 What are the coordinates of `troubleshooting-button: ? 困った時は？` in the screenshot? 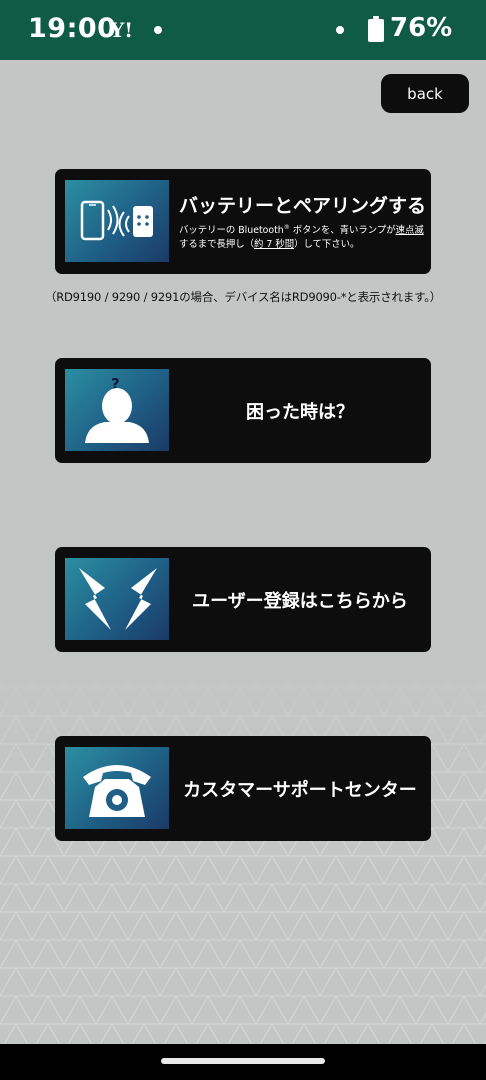 It's located at (243, 410).